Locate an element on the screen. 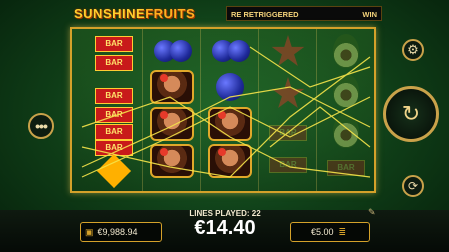  spin-button: ↻ is located at coordinates (411, 114).